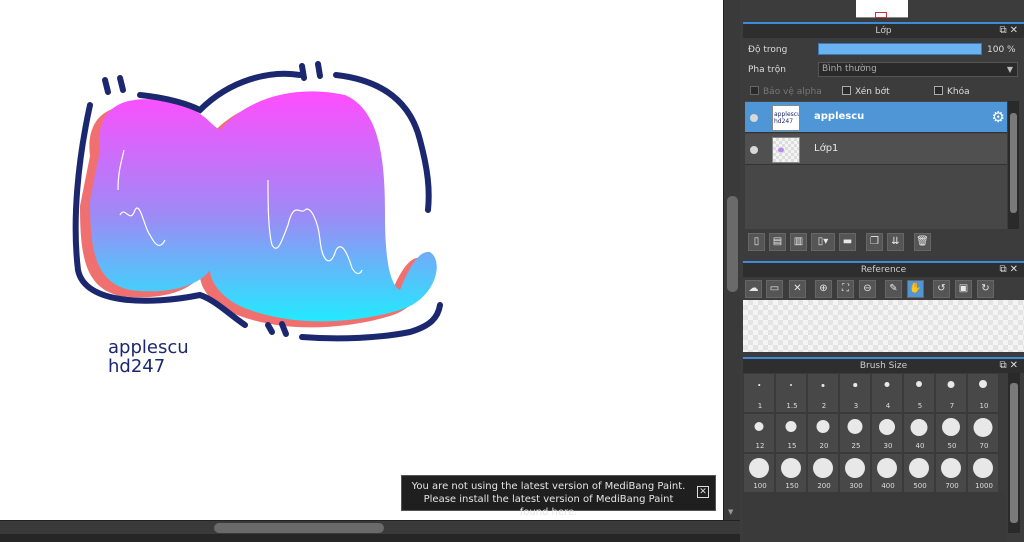  Describe the element at coordinates (730, 512) in the screenshot. I see `scroll-down-icon: ▼` at that location.